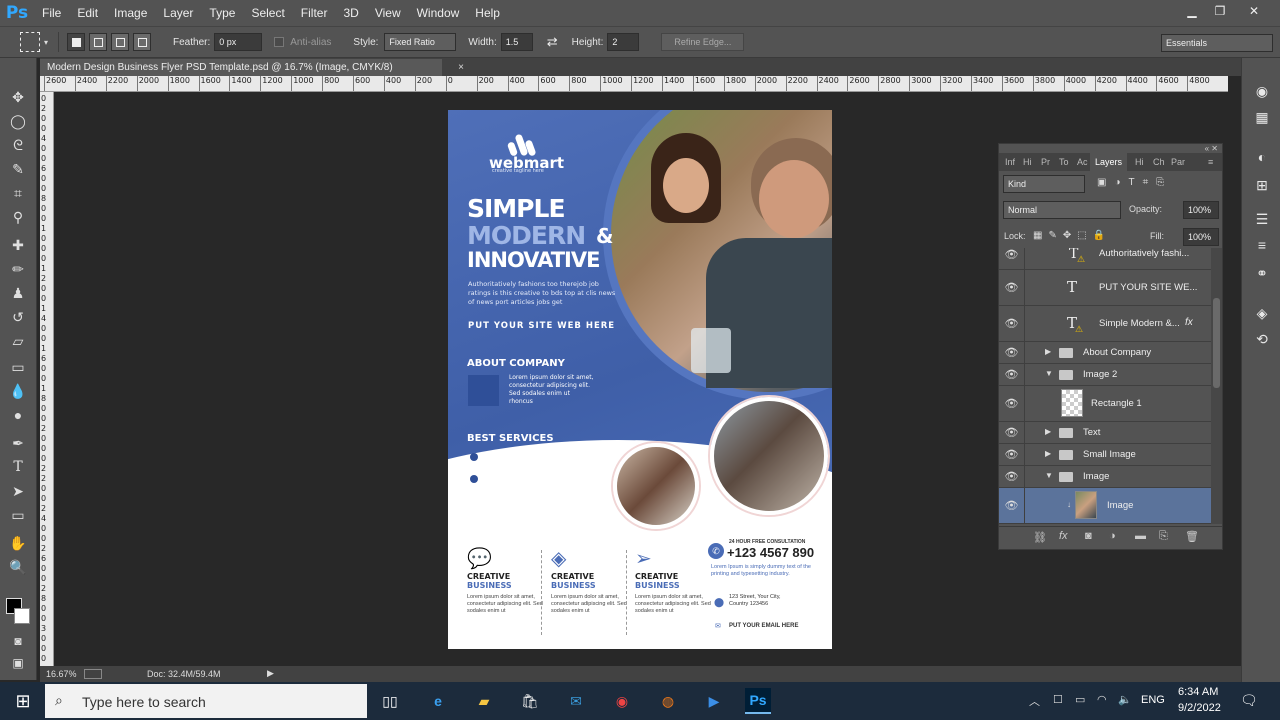 Image resolution: width=1280 pixels, height=720 pixels. What do you see at coordinates (1210, 162) in the screenshot?
I see `panel-menu-icon: ≡` at bounding box center [1210, 162].